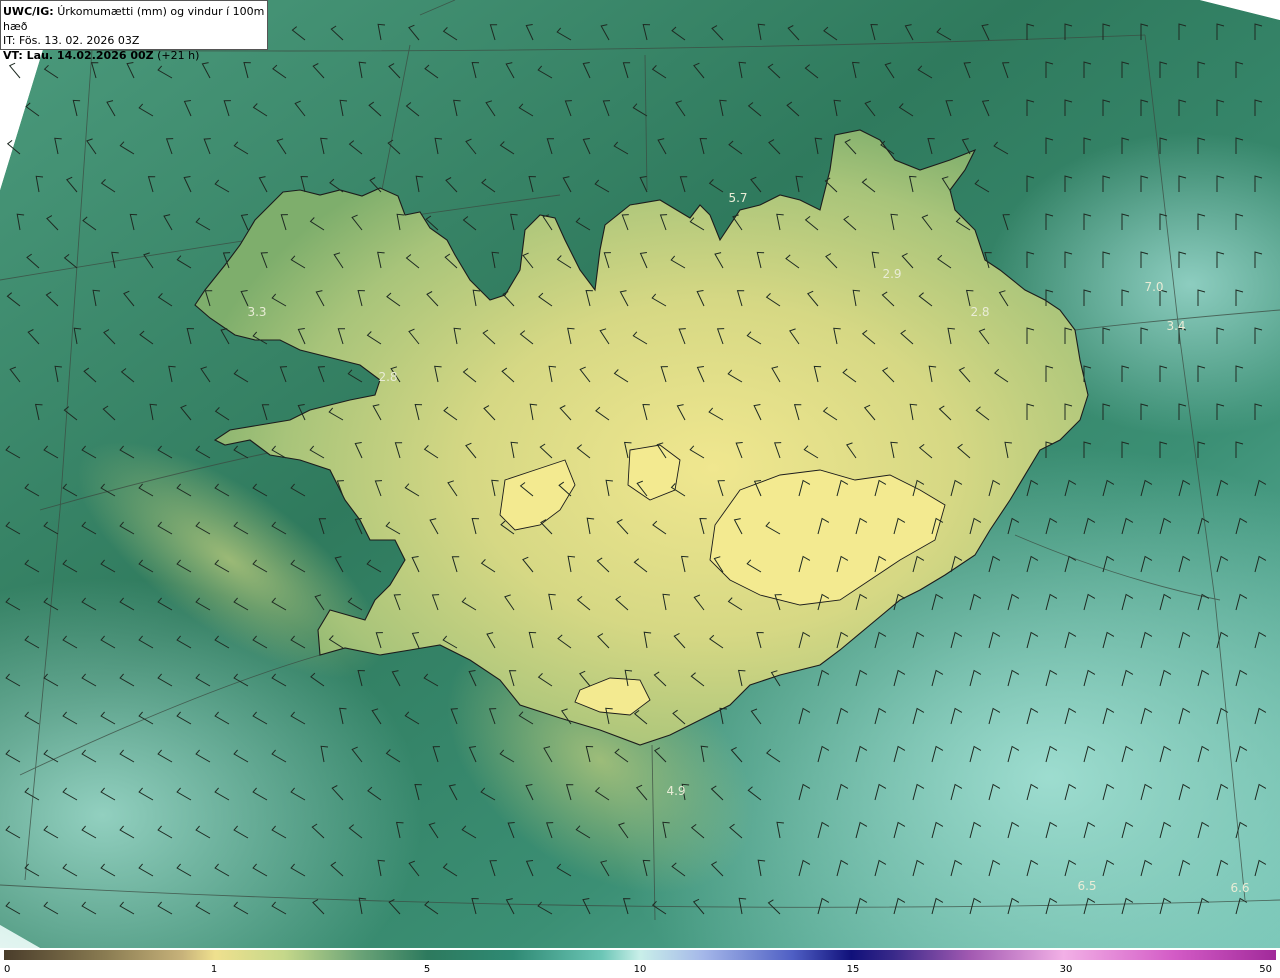  What do you see at coordinates (71, 40) in the screenshot?
I see `info-line-init-time: IT: Fös. 13. 02. 2026 03Z` at bounding box center [71, 40].